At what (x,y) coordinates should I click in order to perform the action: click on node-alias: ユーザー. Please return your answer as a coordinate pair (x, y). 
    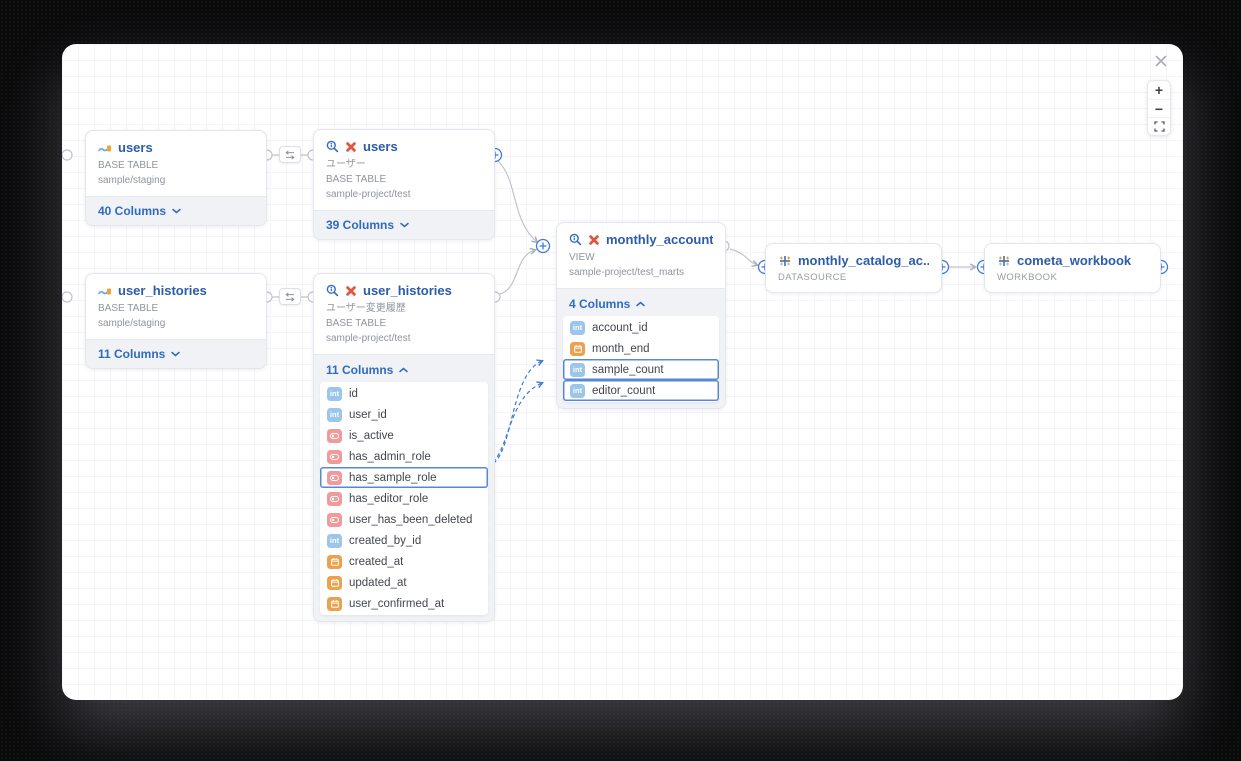
    Looking at the image, I should click on (346, 164).